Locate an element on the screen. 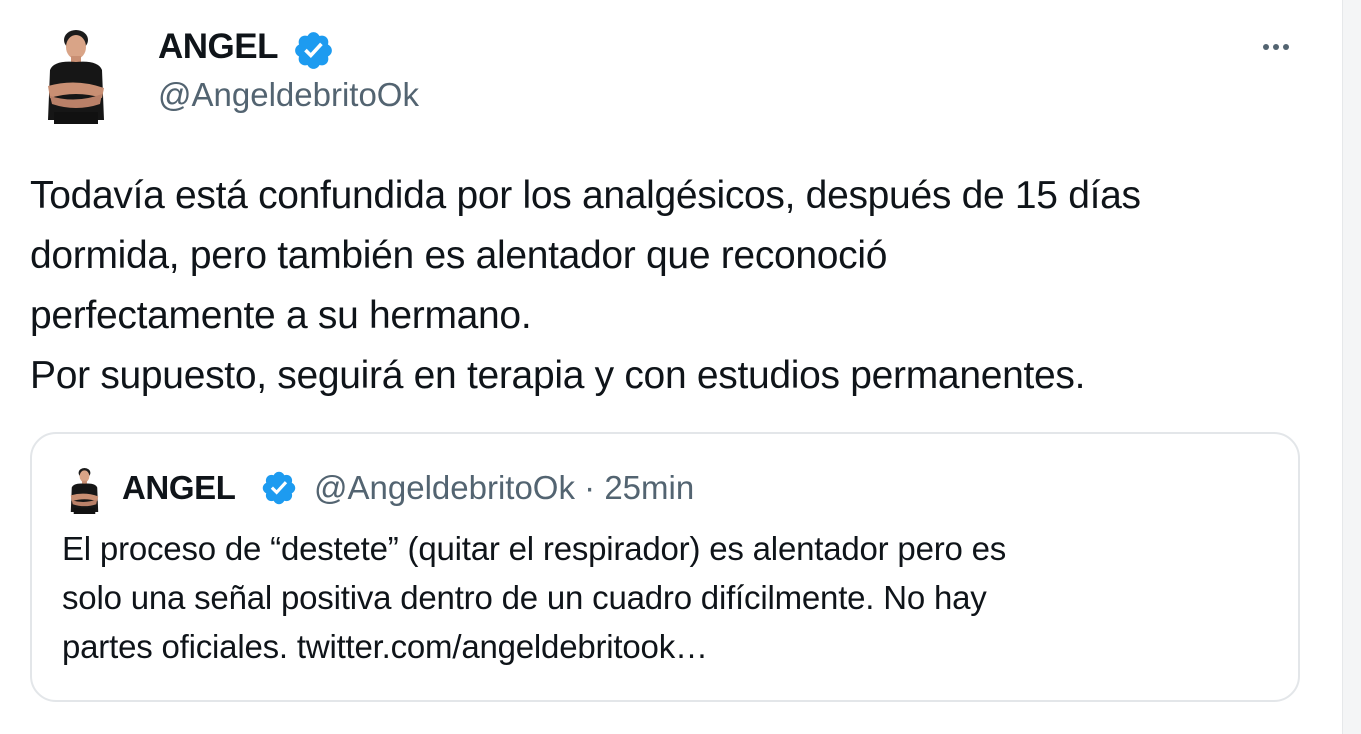 The height and width of the screenshot is (734, 1361). quoted-author-name: ANGEL is located at coordinates (179, 487).